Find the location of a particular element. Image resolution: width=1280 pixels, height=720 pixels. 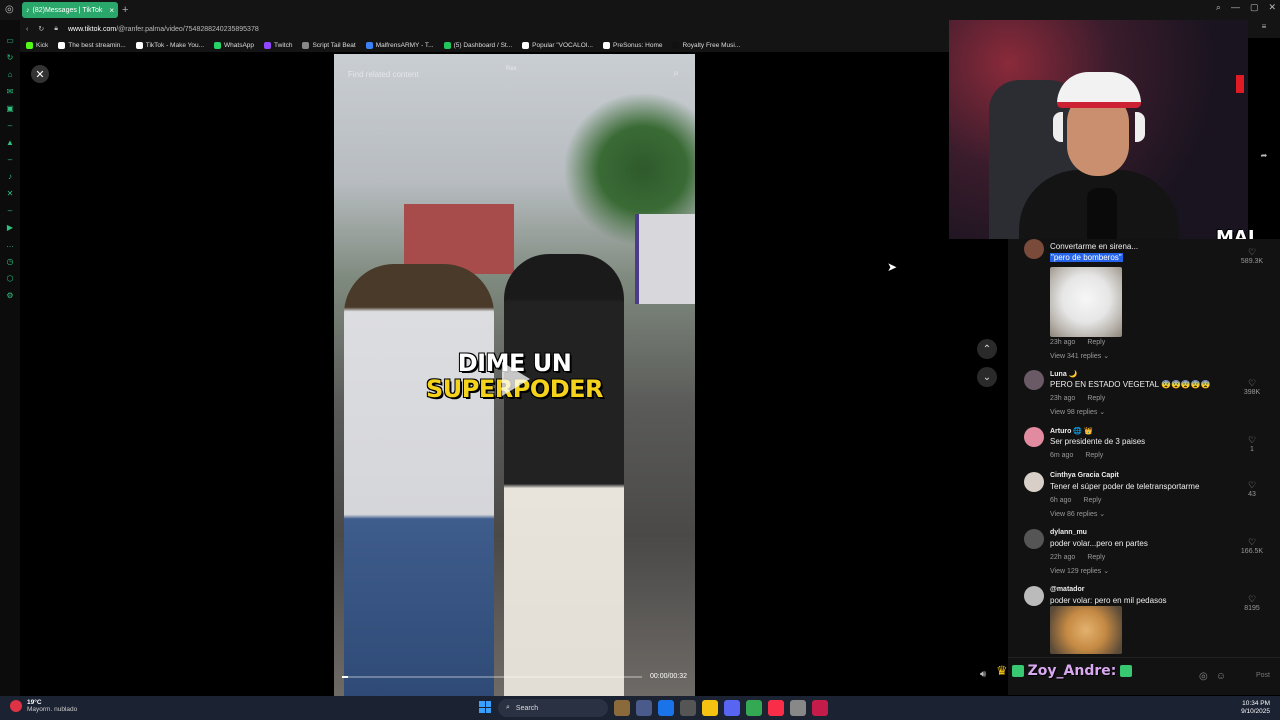

back-icon: ‹ is located at coordinates (27, 29).